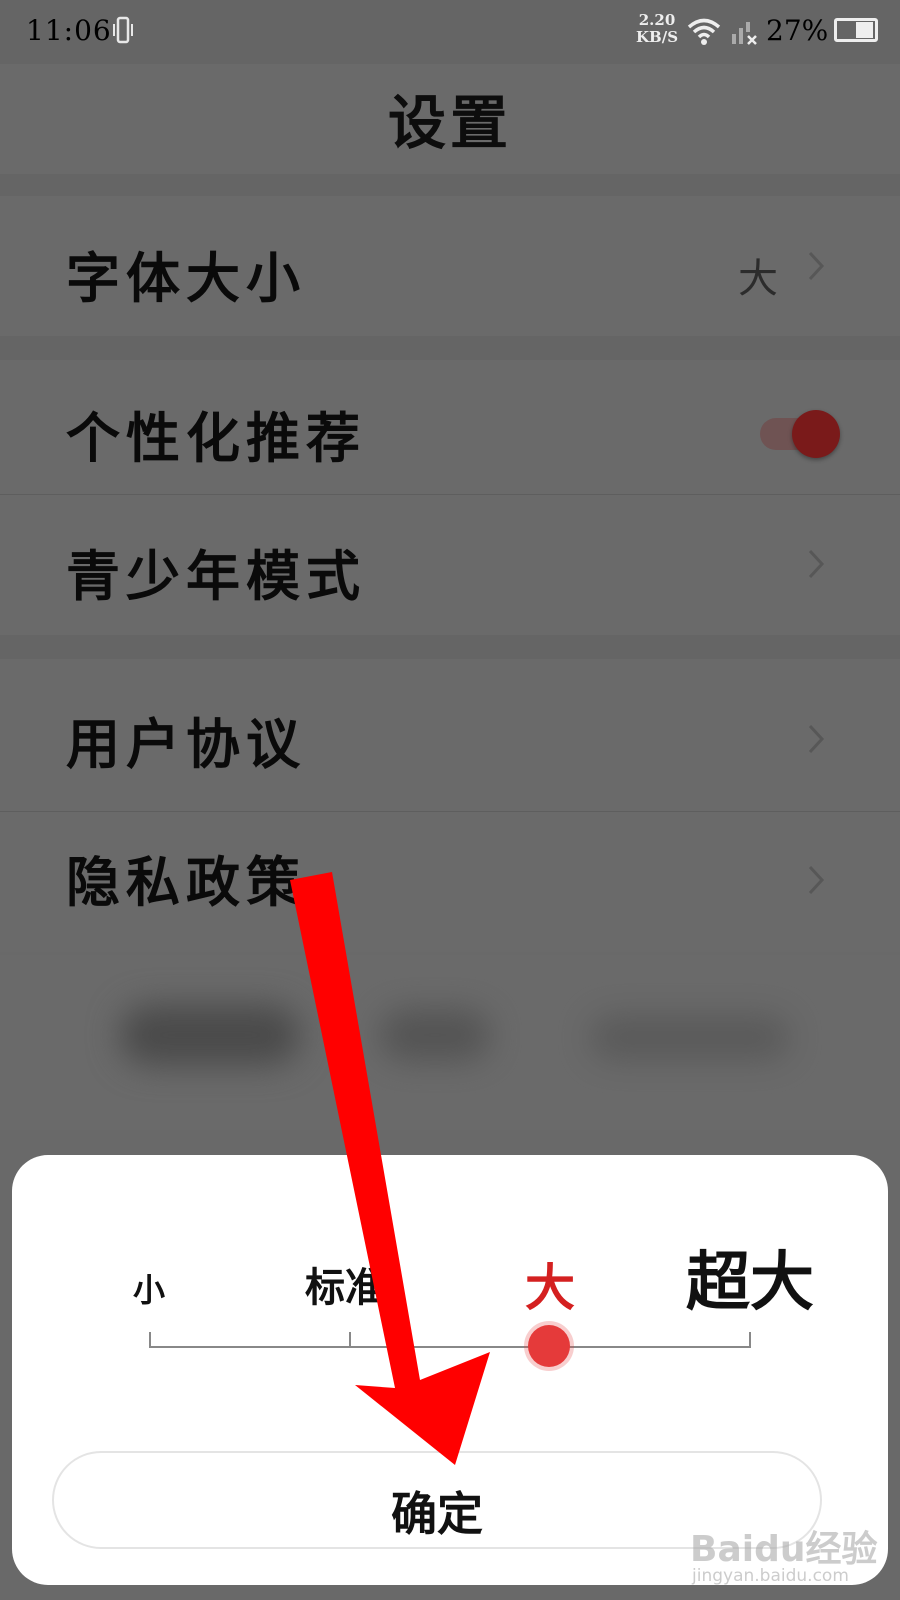 The image size is (900, 1600). Describe the element at coordinates (816, 434) in the screenshot. I see `personalized-toggle-knob` at that location.